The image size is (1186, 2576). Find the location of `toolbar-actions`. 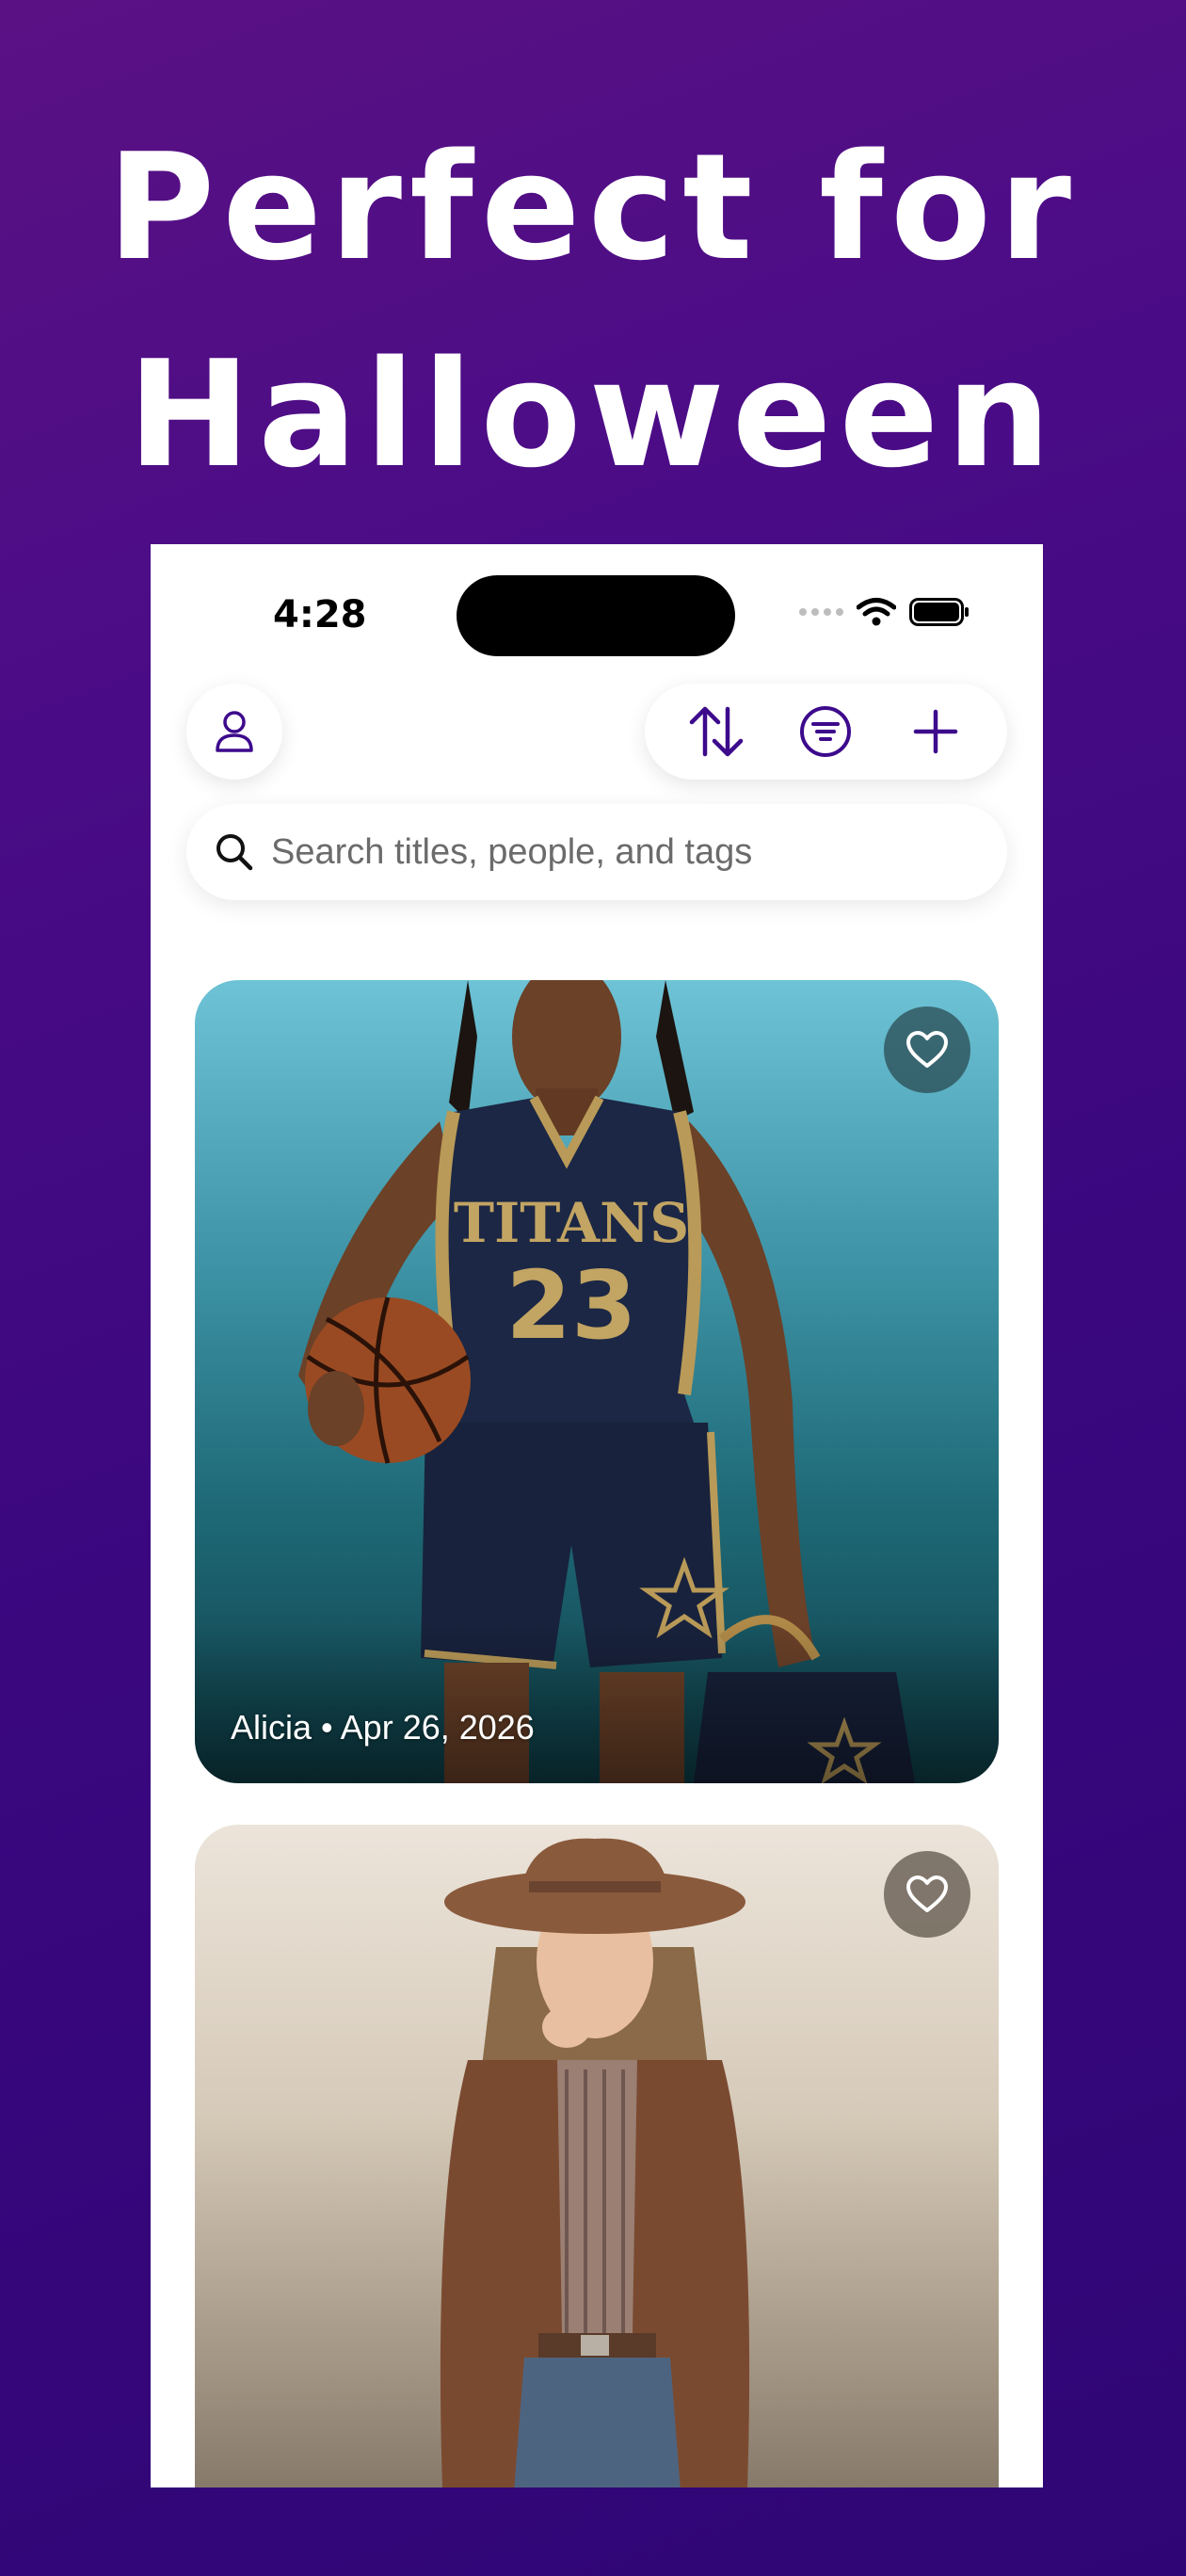

toolbar-actions is located at coordinates (826, 732).